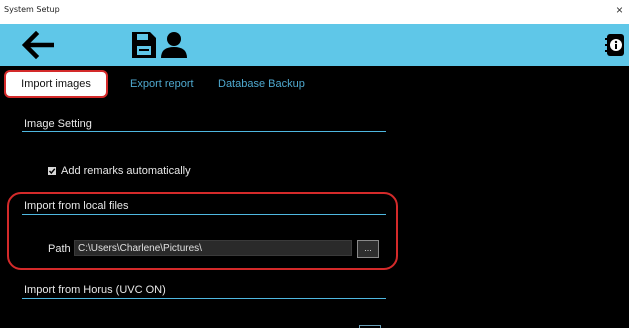 This screenshot has width=629, height=328. What do you see at coordinates (261, 84) in the screenshot?
I see `tab-database-backup: Database Backup` at bounding box center [261, 84].